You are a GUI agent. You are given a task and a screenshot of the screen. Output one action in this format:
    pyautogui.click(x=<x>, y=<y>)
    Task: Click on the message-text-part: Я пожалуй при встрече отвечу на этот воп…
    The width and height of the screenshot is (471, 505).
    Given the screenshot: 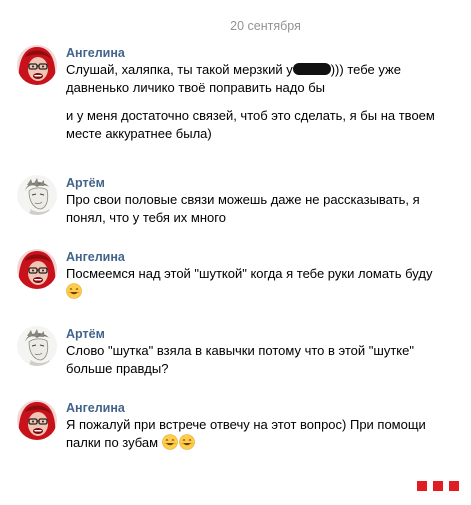 What is the action you would take?
    pyautogui.click(x=246, y=433)
    